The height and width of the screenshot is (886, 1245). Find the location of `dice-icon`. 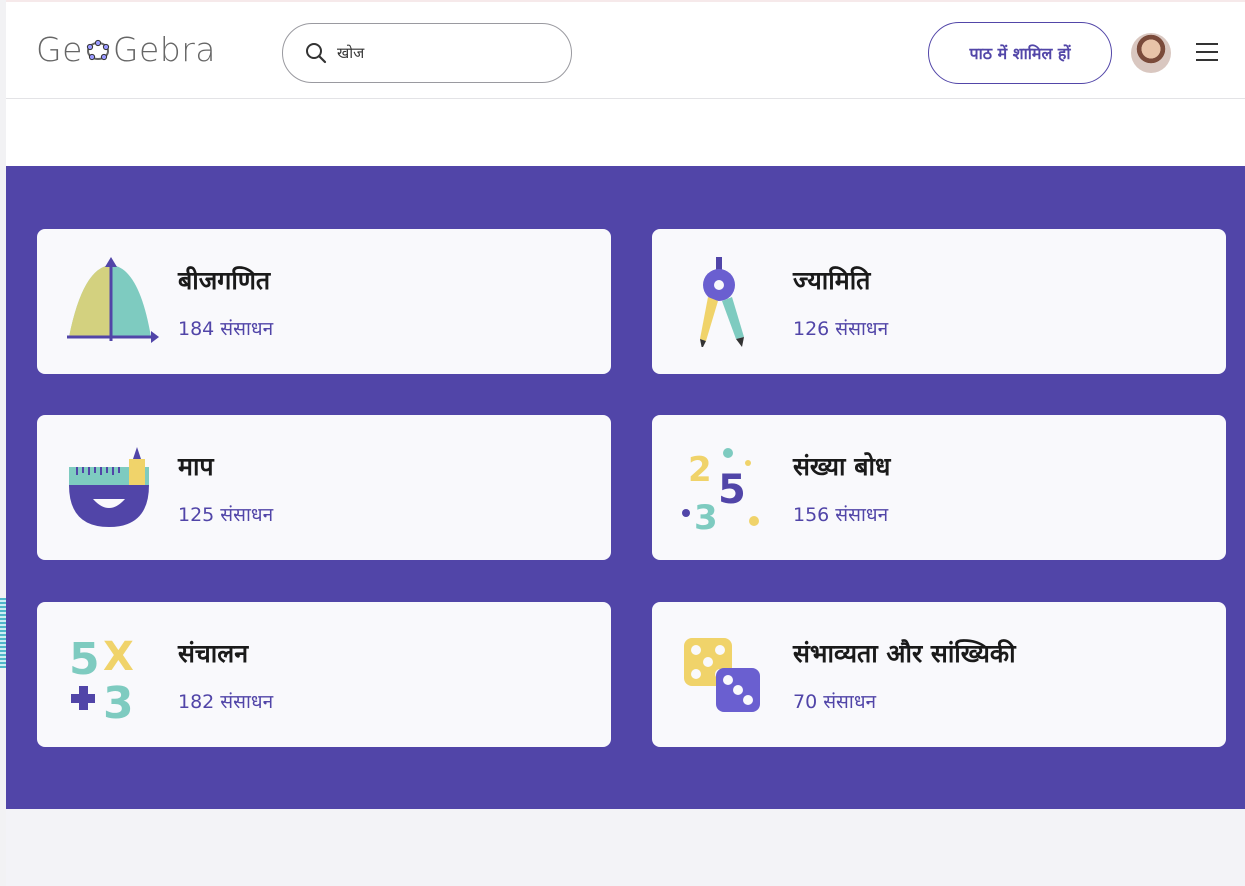

dice-icon is located at coordinates (722, 675).